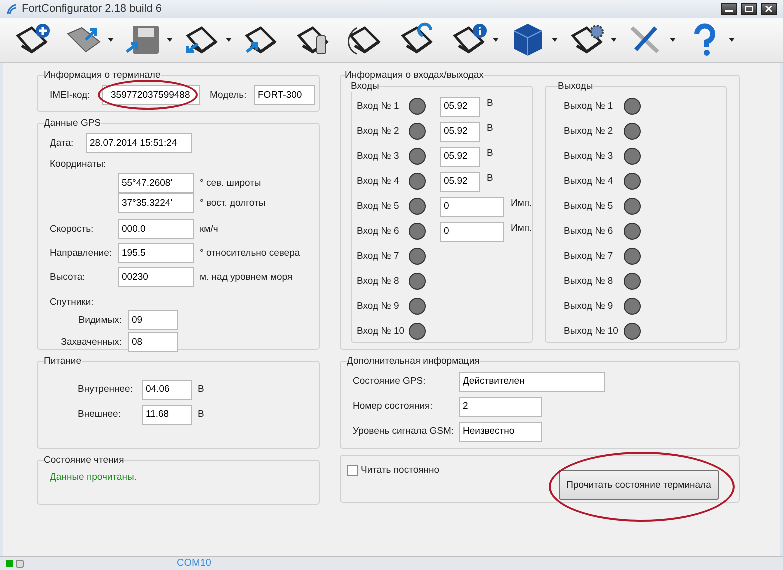 This screenshot has height=570, width=783. Describe the element at coordinates (378, 281) in the screenshot. I see `input-label: Вход № 8` at that location.